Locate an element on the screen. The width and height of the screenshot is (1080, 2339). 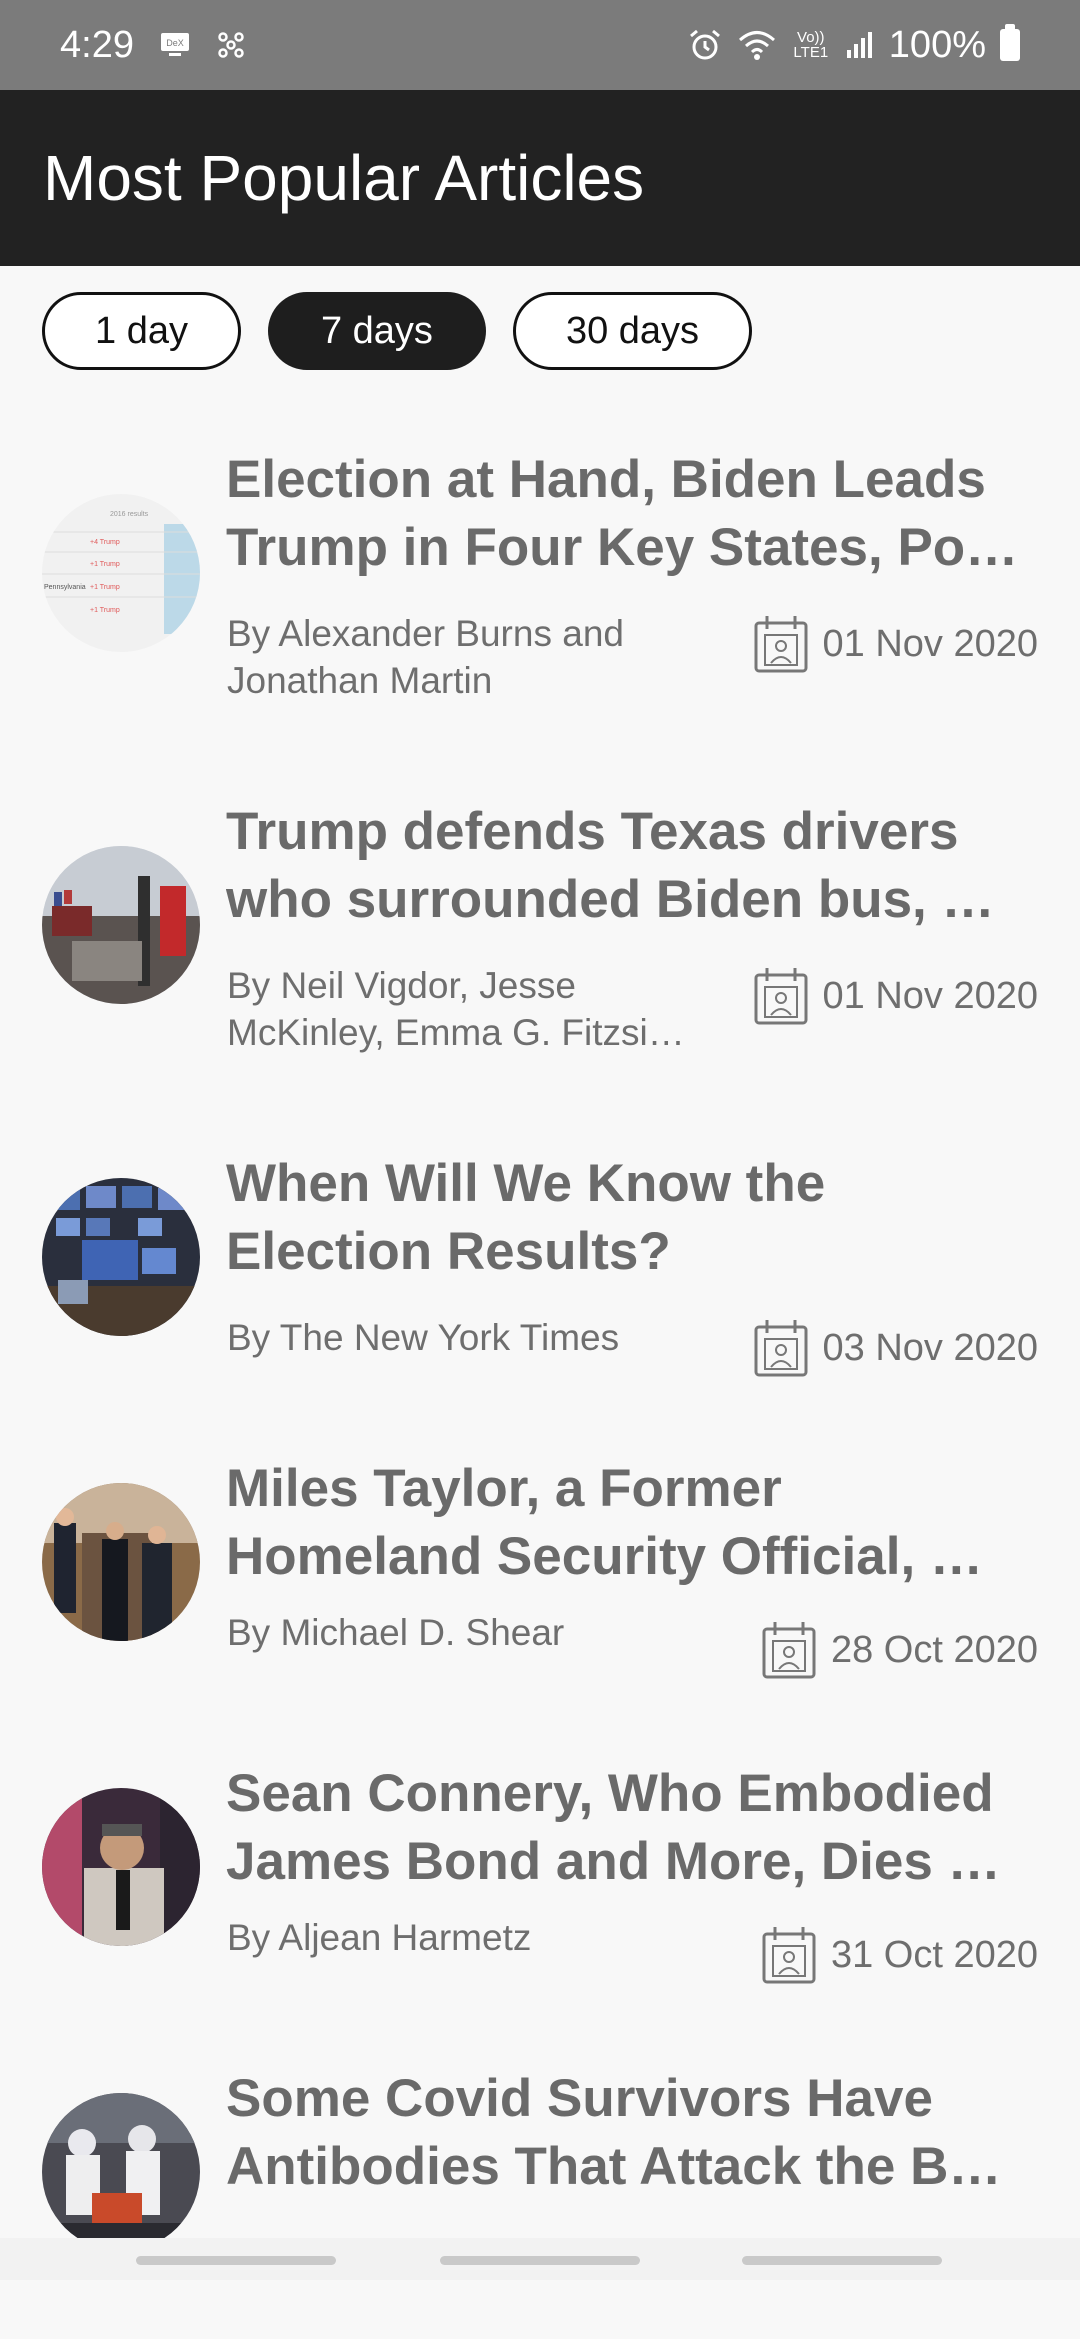
status-left: 4:29 DeX is located at coordinates (153, 45).